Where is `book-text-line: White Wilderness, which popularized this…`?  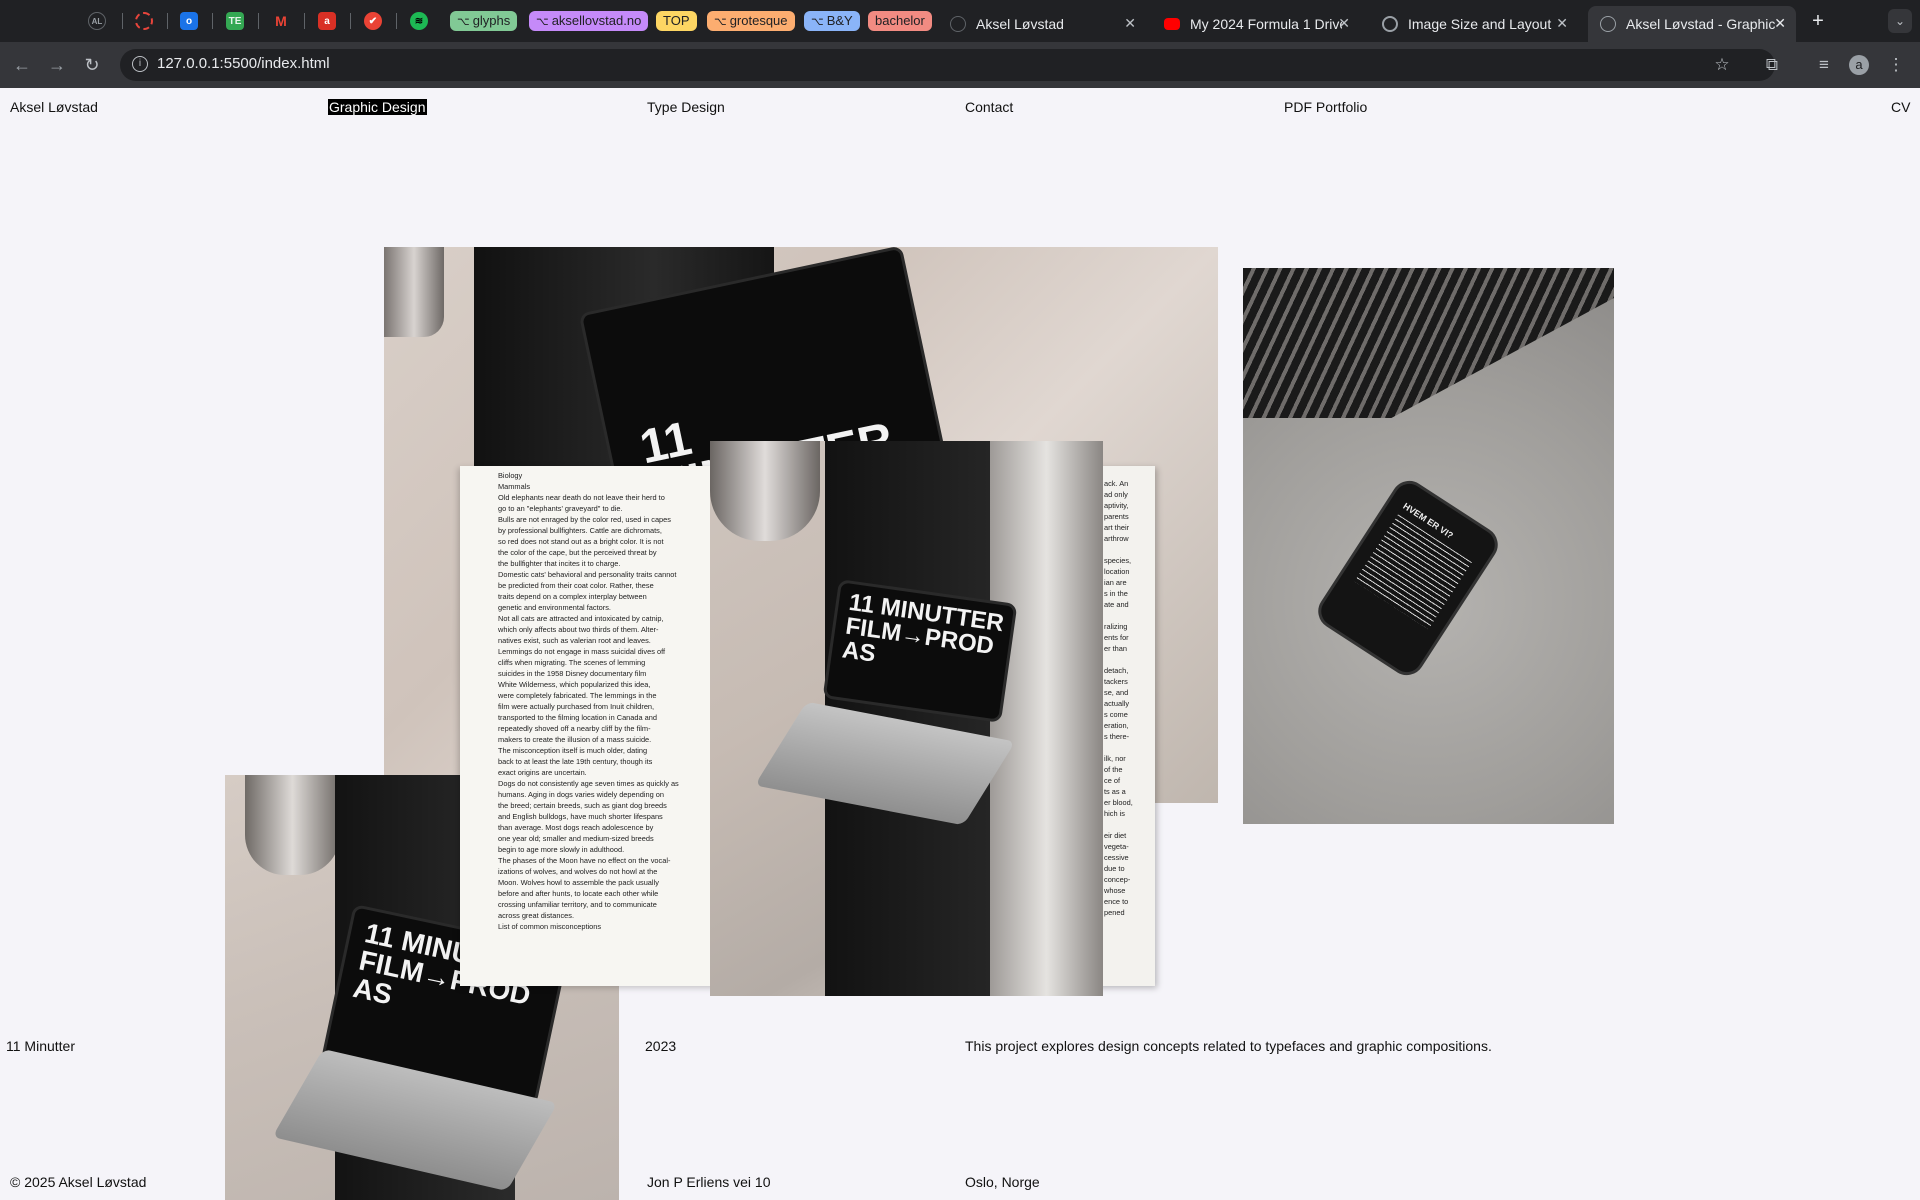 book-text-line: White Wilderness, which popularized this… is located at coordinates (574, 684).